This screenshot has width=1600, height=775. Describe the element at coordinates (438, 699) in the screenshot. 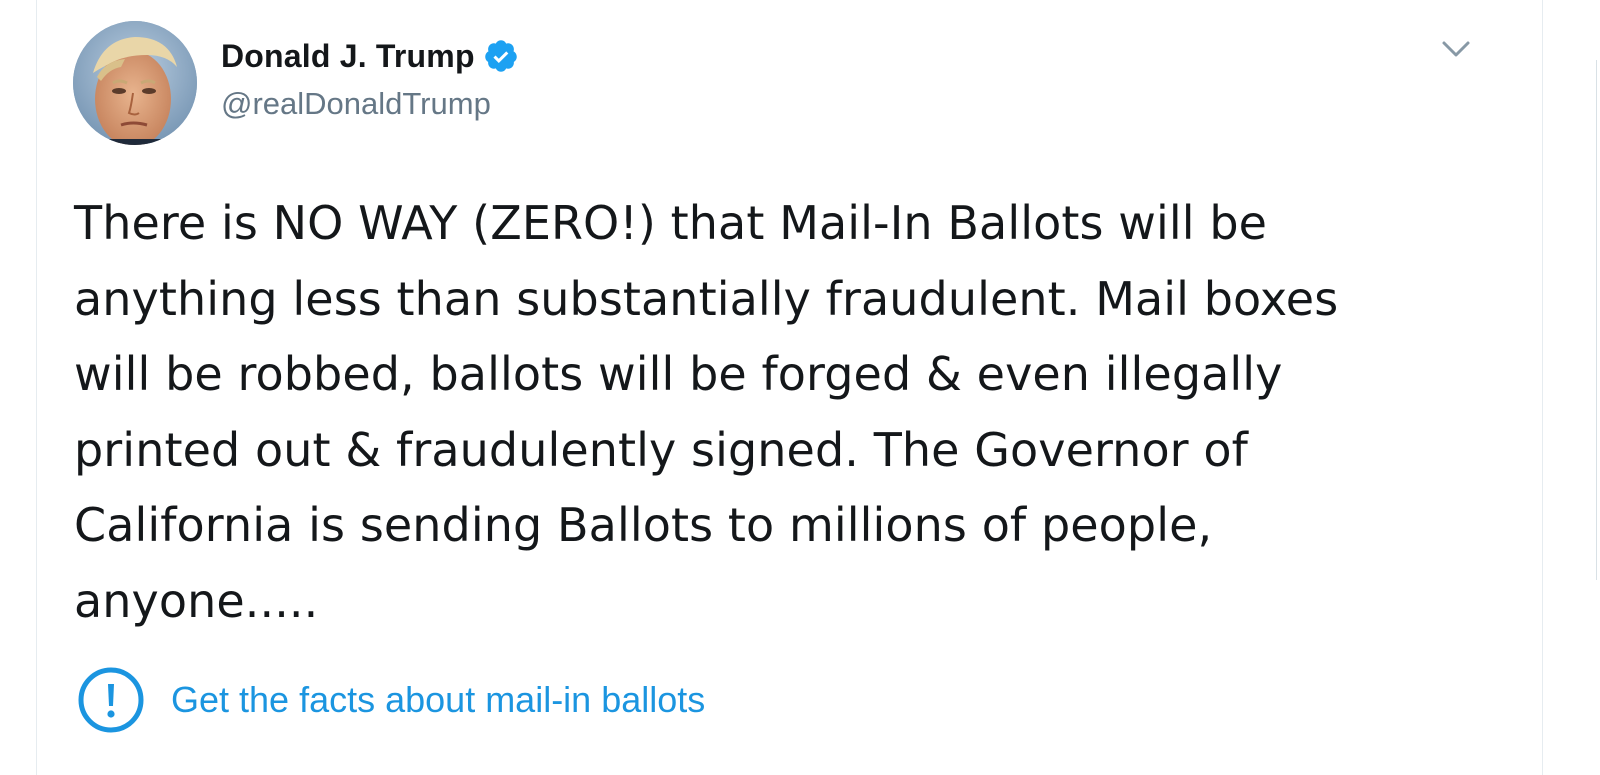

I see `fact-check-label: Get the facts about mail-in ballots` at that location.